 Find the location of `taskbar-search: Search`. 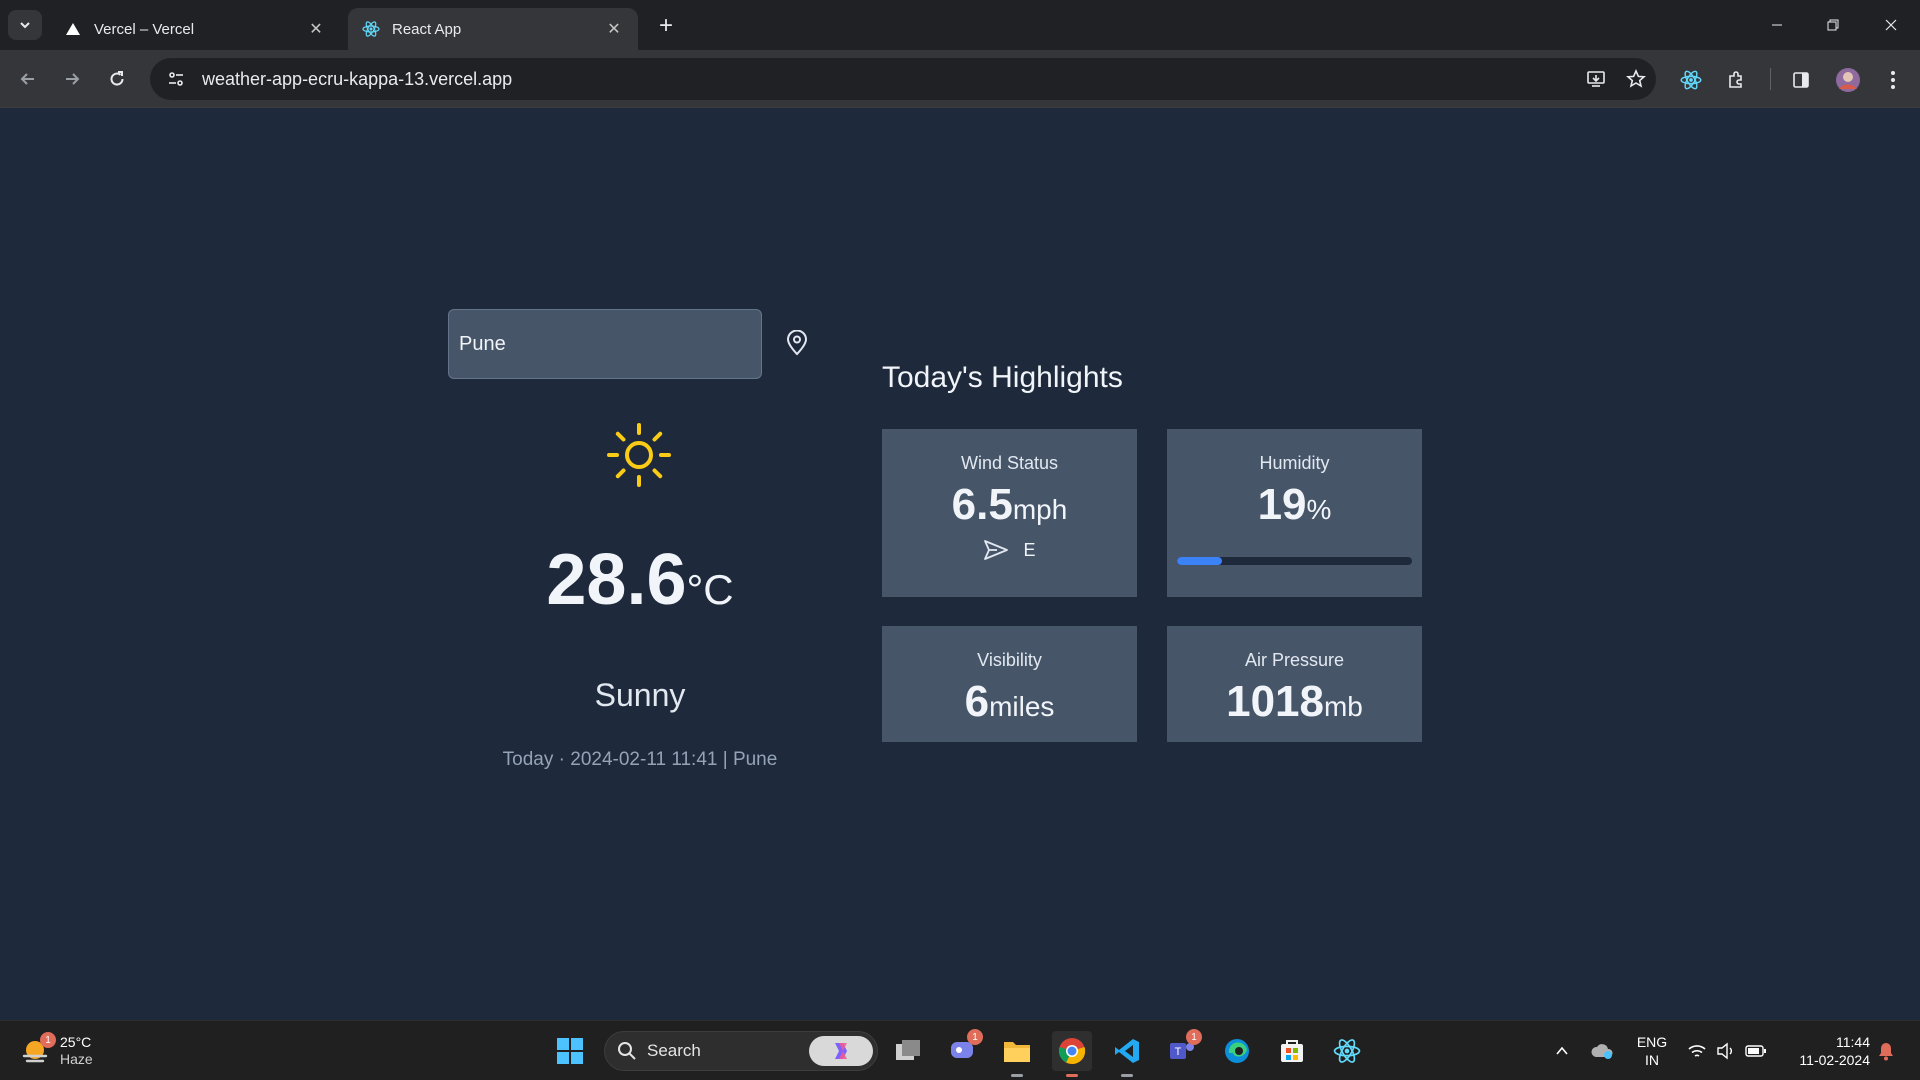

taskbar-search: Search is located at coordinates (741, 1051).